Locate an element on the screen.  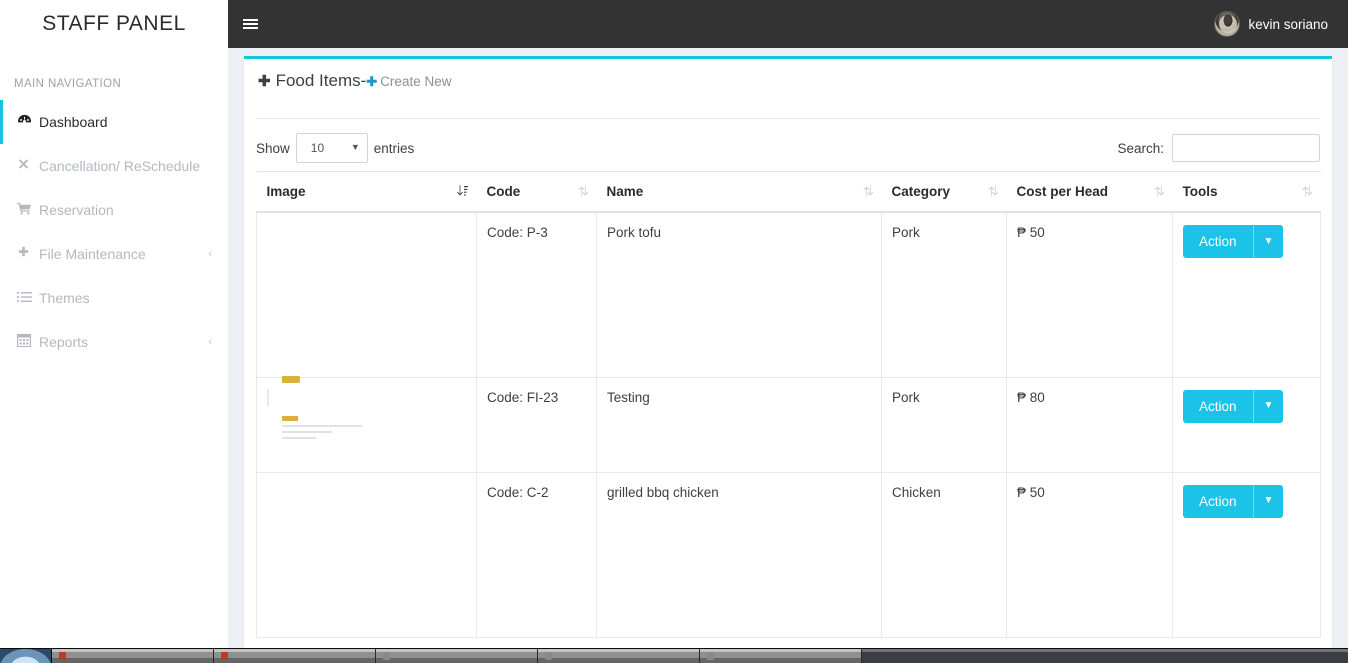
screenshot-button is located at coordinates (291, 379).